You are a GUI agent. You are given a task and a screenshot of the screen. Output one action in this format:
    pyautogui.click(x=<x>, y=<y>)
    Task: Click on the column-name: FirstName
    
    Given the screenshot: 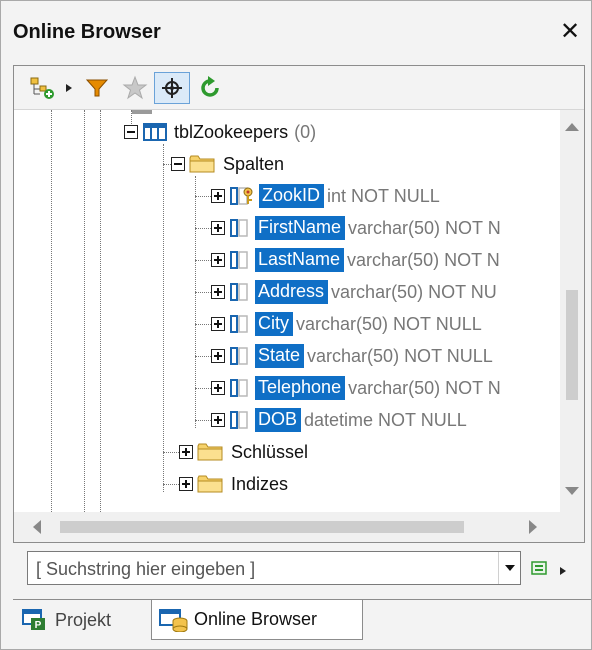 What is the action you would take?
    pyautogui.click(x=300, y=228)
    